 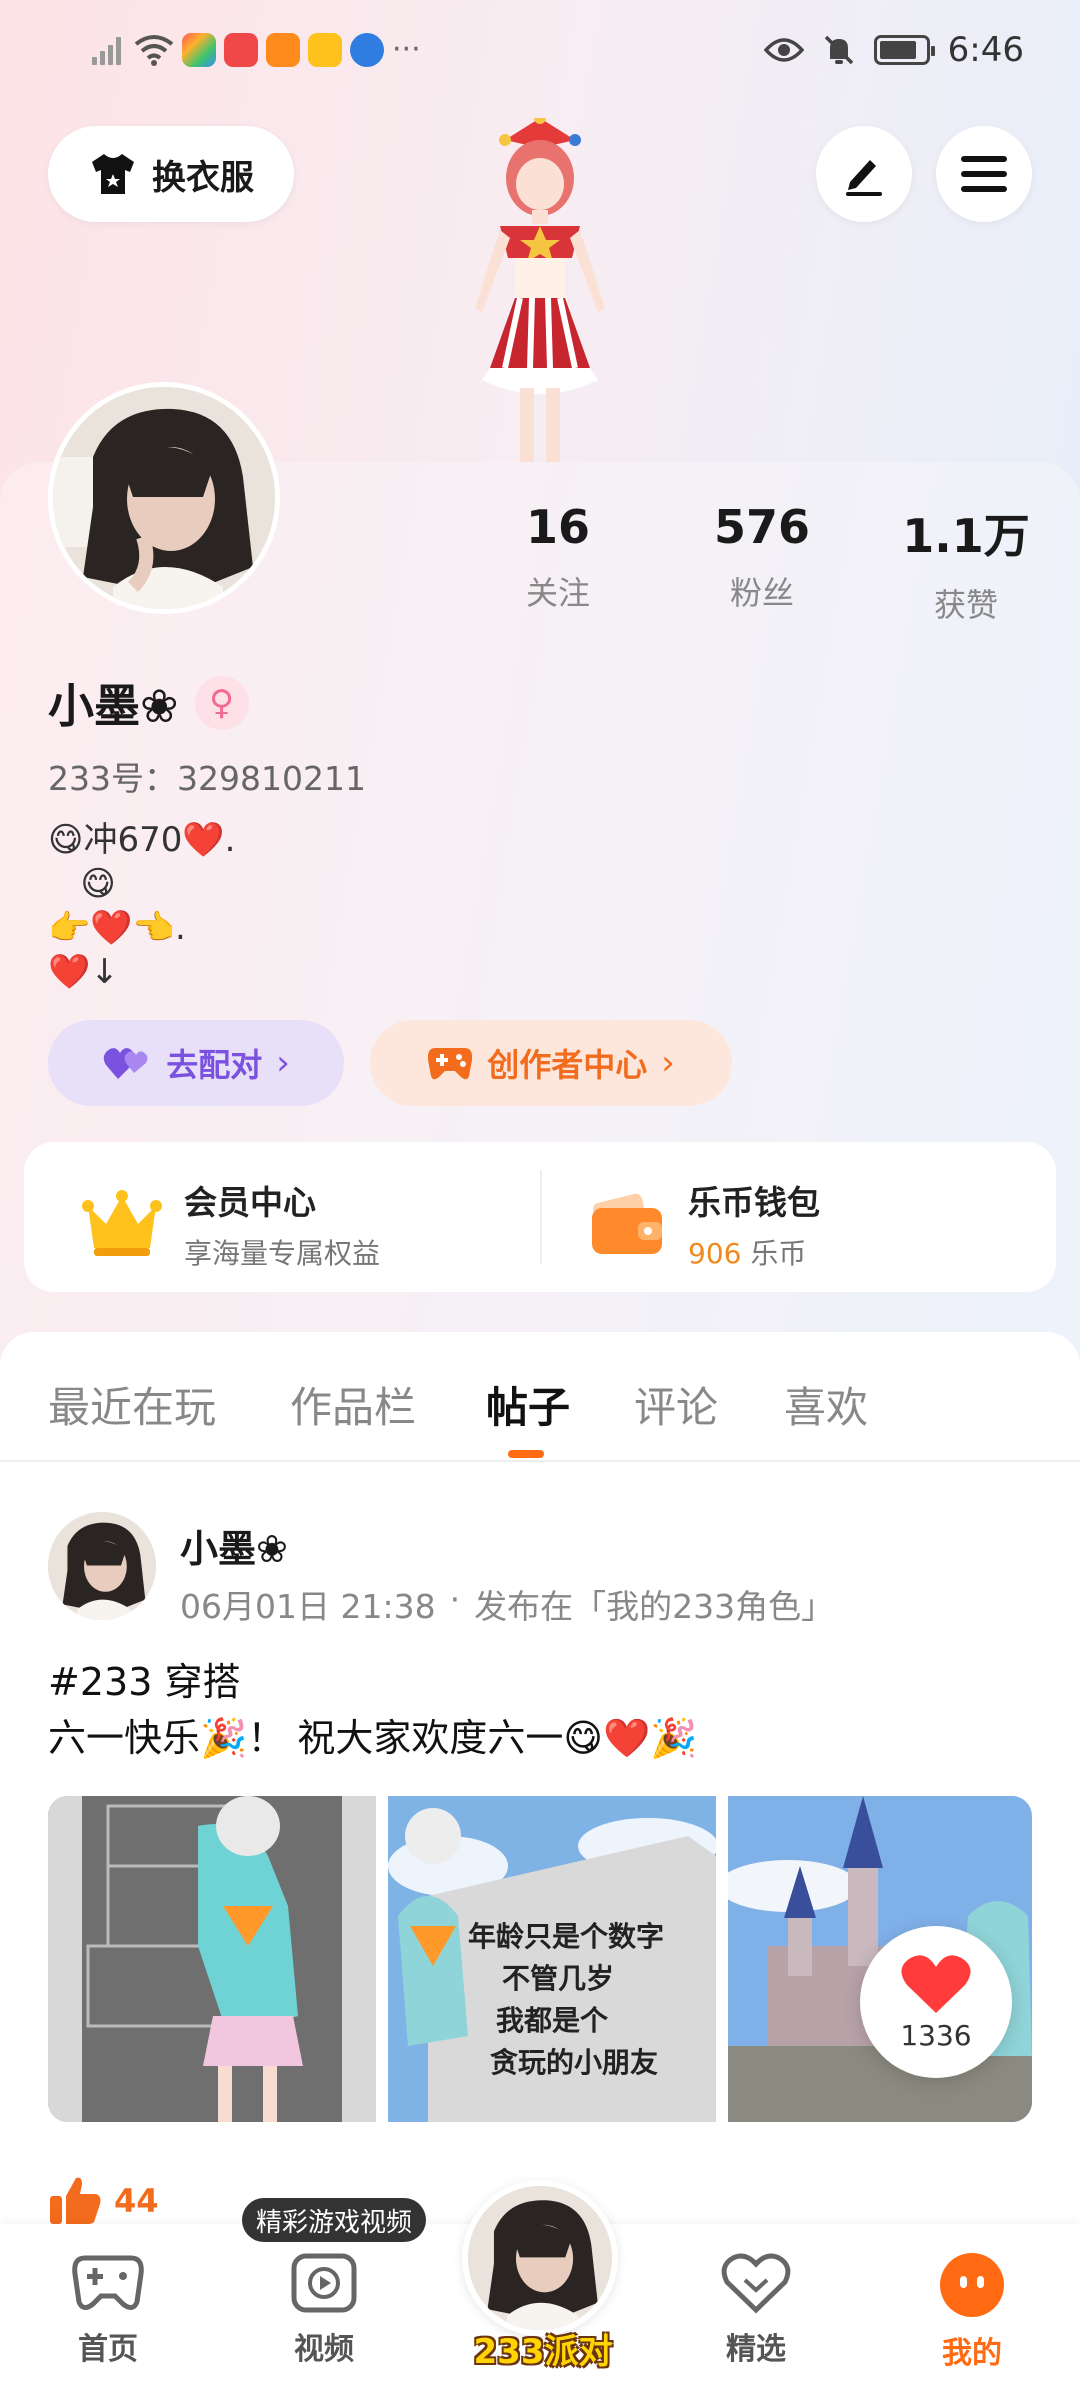 What do you see at coordinates (627, 1223) in the screenshot?
I see `wallet-icon` at bounding box center [627, 1223].